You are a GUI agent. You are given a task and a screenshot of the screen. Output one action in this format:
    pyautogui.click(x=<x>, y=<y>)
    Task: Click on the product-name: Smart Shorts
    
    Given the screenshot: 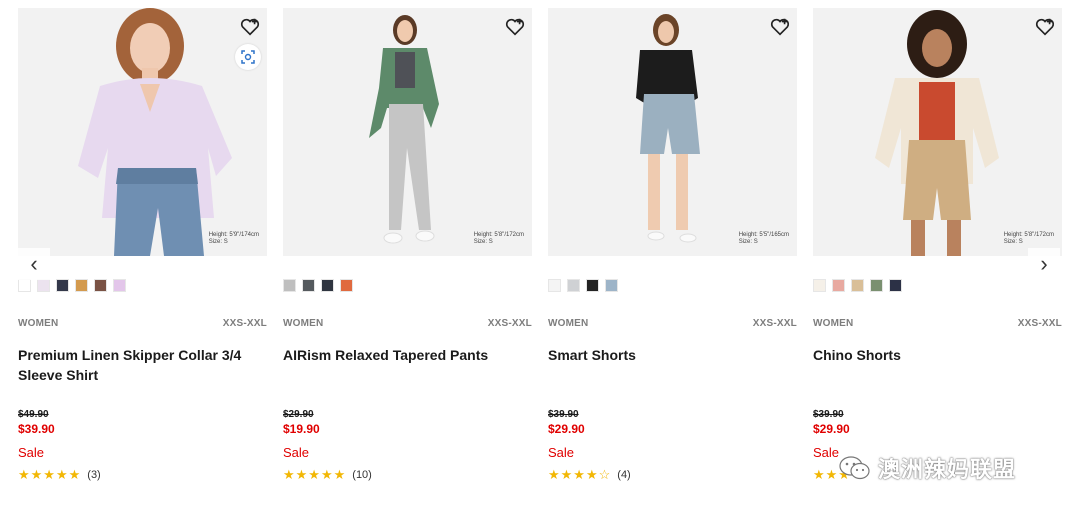 What is the action you would take?
    pyautogui.click(x=672, y=355)
    